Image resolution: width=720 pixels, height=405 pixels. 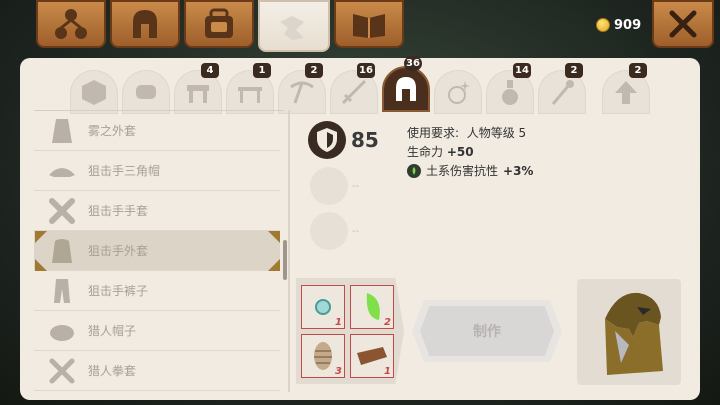 What do you see at coordinates (62, 211) in the screenshot?
I see `gloves-icon` at bounding box center [62, 211].